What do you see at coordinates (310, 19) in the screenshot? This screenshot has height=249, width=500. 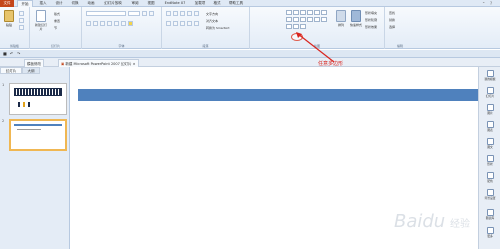 I see `shape-parallelogram-icon` at bounding box center [310, 19].